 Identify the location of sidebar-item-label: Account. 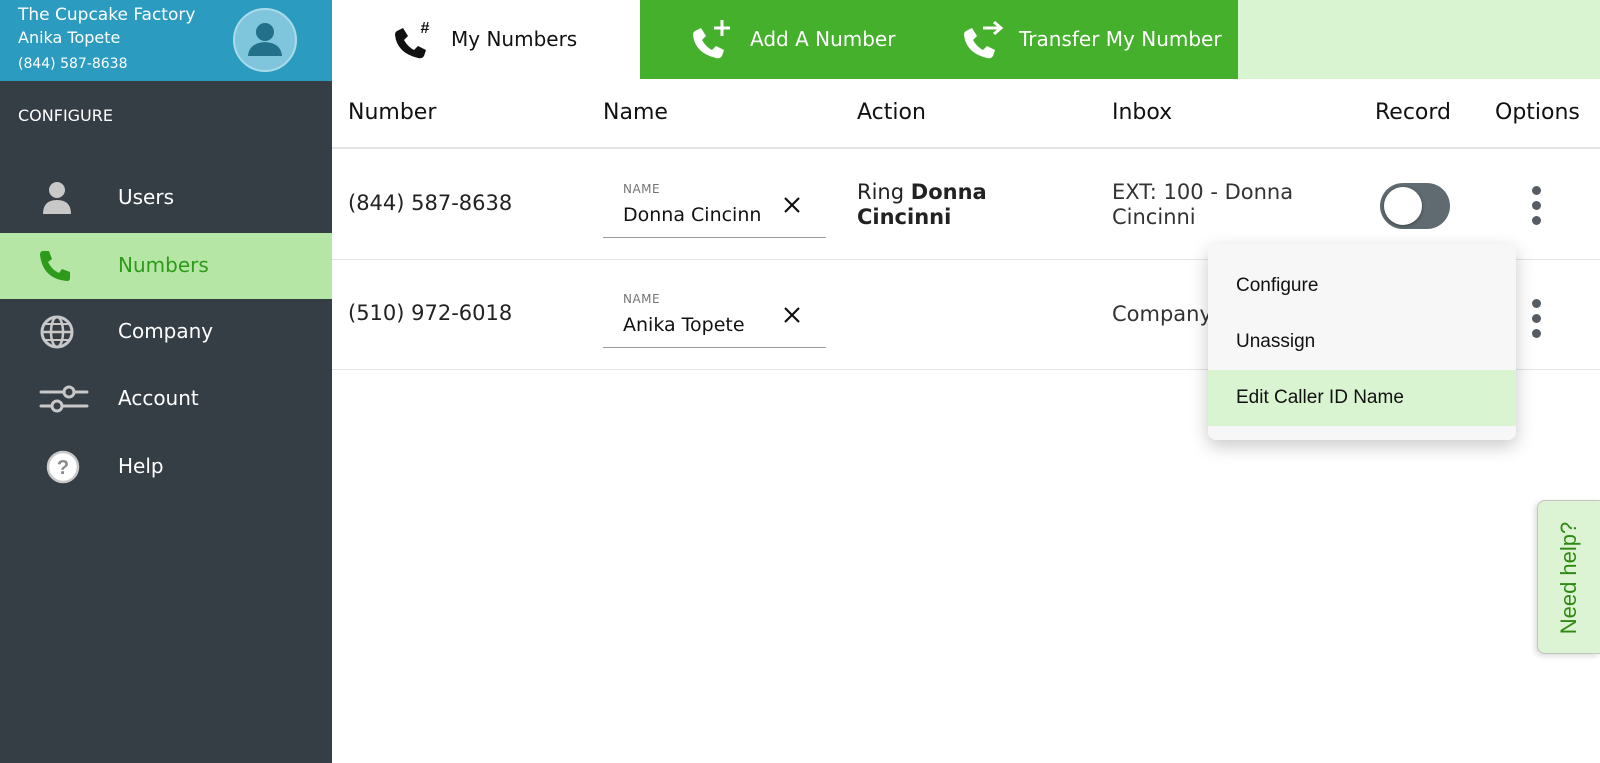
(158, 398).